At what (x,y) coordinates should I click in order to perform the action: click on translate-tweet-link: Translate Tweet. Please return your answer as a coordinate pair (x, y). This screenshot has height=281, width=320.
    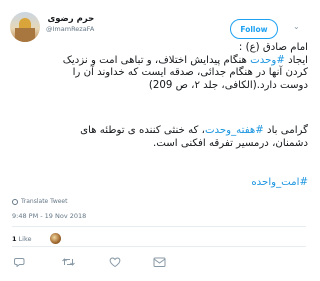
    Looking at the image, I should click on (39, 201).